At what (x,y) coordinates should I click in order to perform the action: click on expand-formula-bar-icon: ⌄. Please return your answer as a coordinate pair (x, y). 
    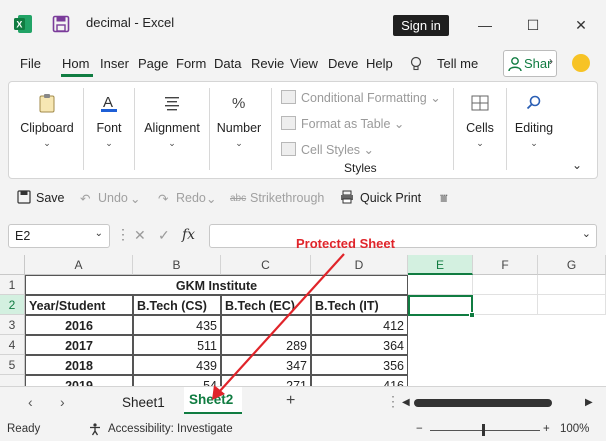
    Looking at the image, I should click on (586, 233).